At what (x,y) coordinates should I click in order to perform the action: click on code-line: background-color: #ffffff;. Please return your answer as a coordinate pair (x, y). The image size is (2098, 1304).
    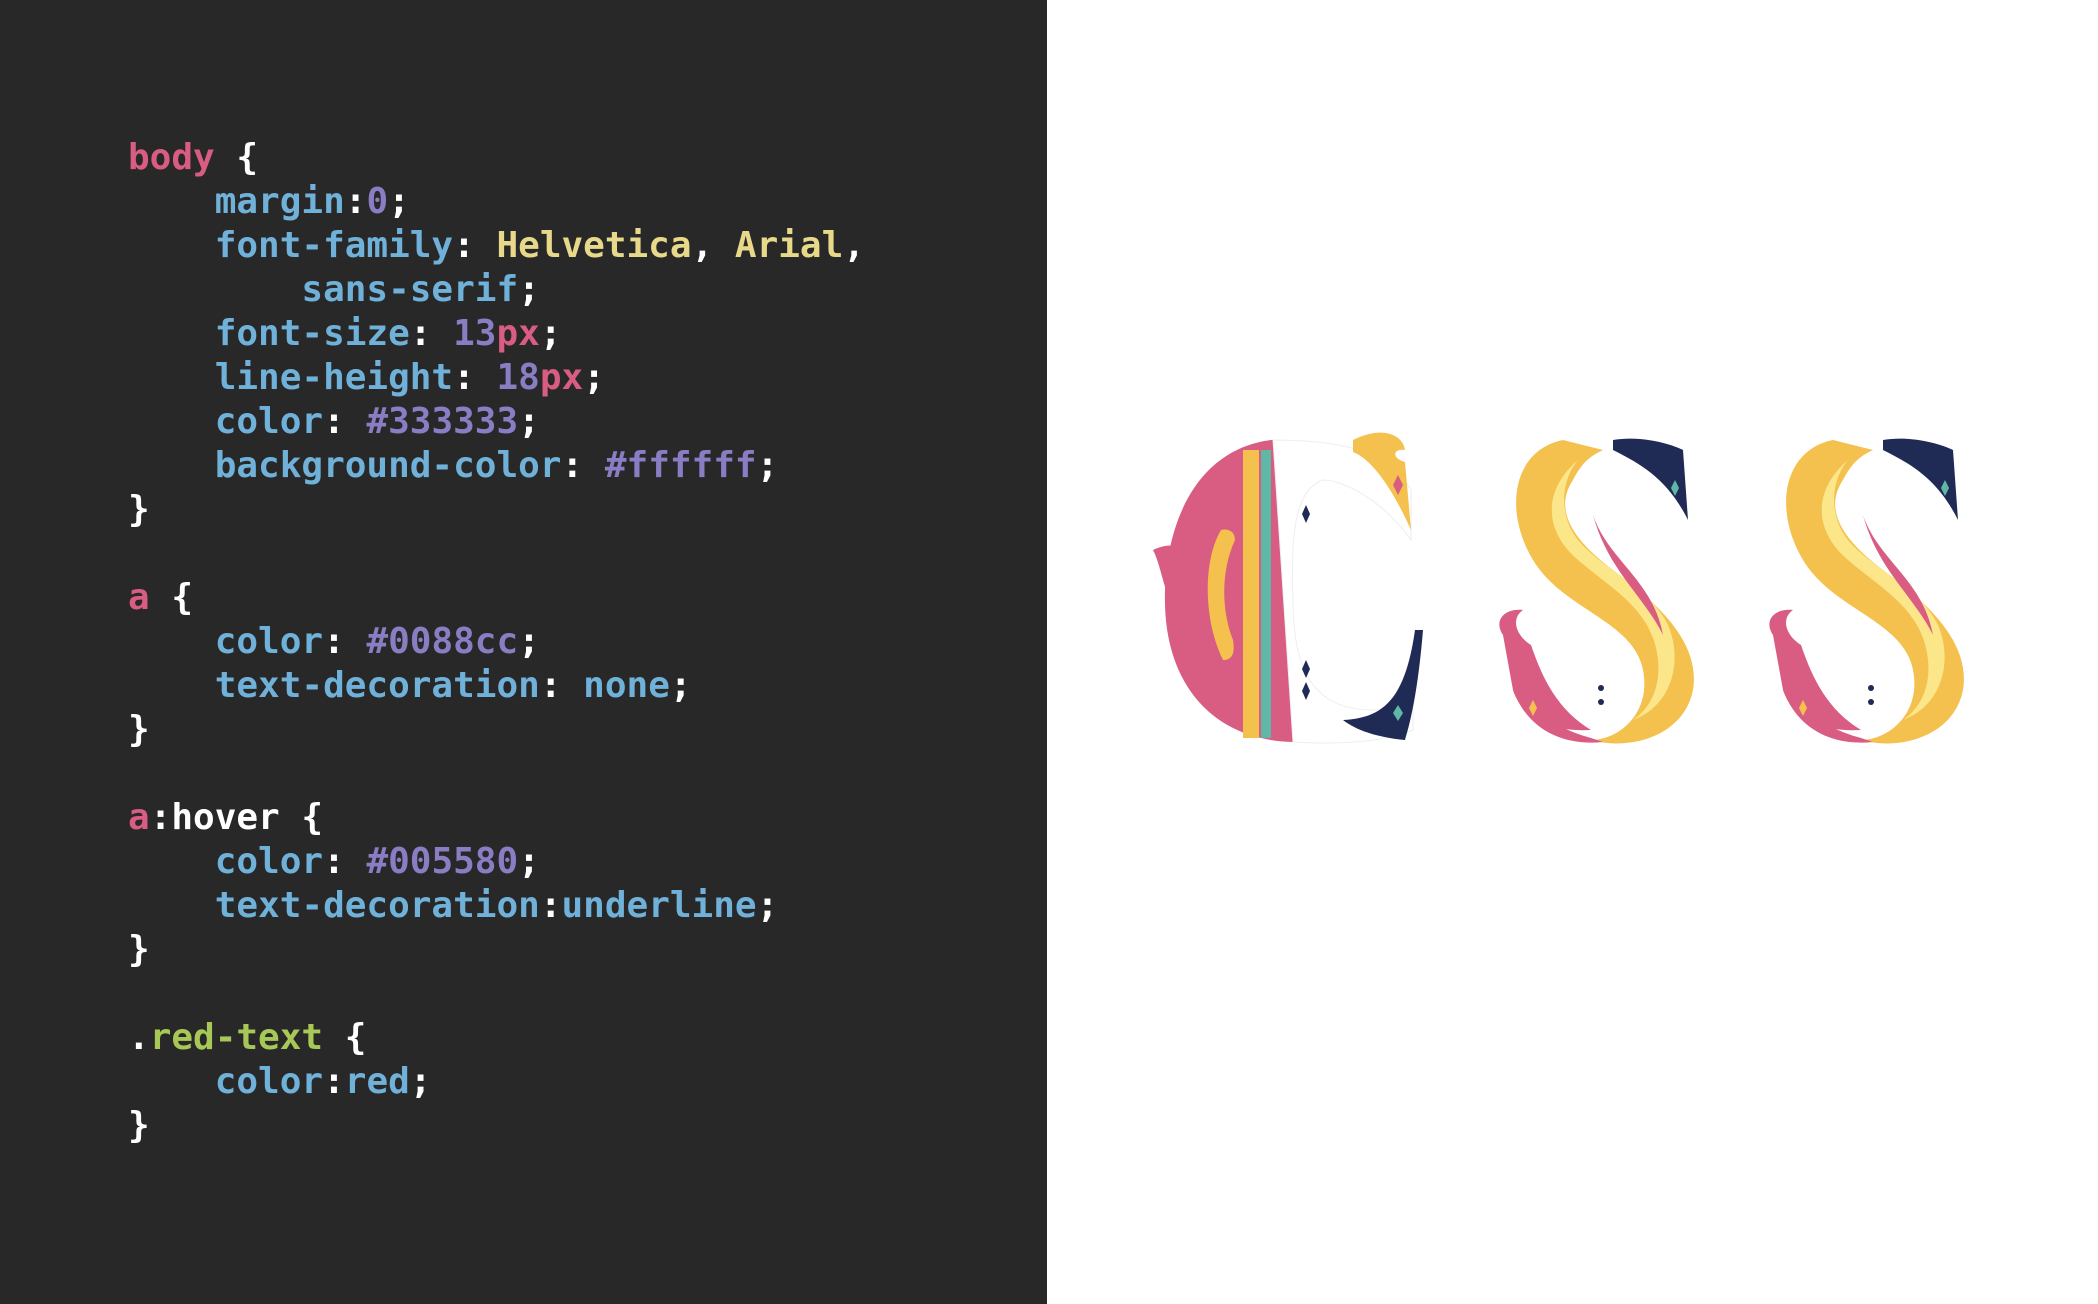
    Looking at the image, I should click on (496, 466).